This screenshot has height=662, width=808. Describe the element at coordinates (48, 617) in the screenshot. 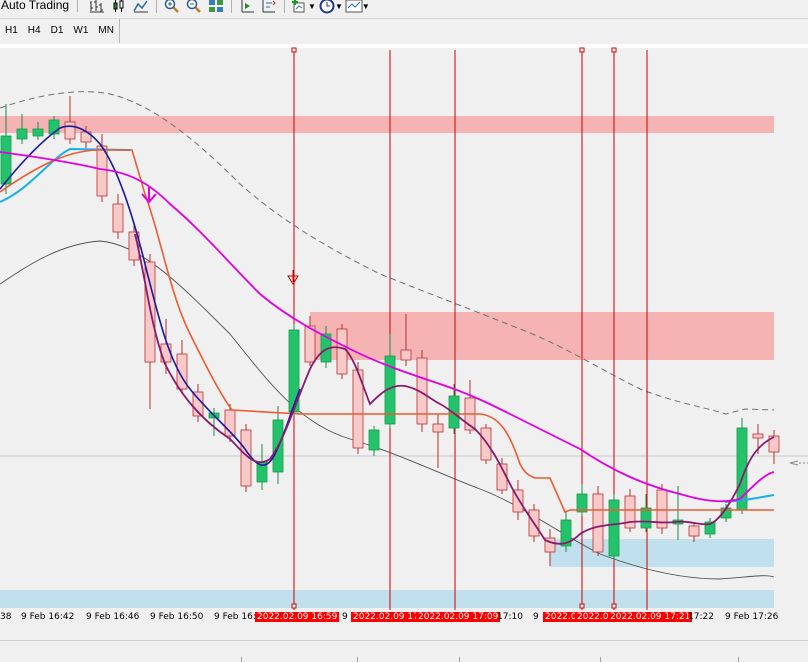

I see `time-label: 9 Feb 16:42` at that location.